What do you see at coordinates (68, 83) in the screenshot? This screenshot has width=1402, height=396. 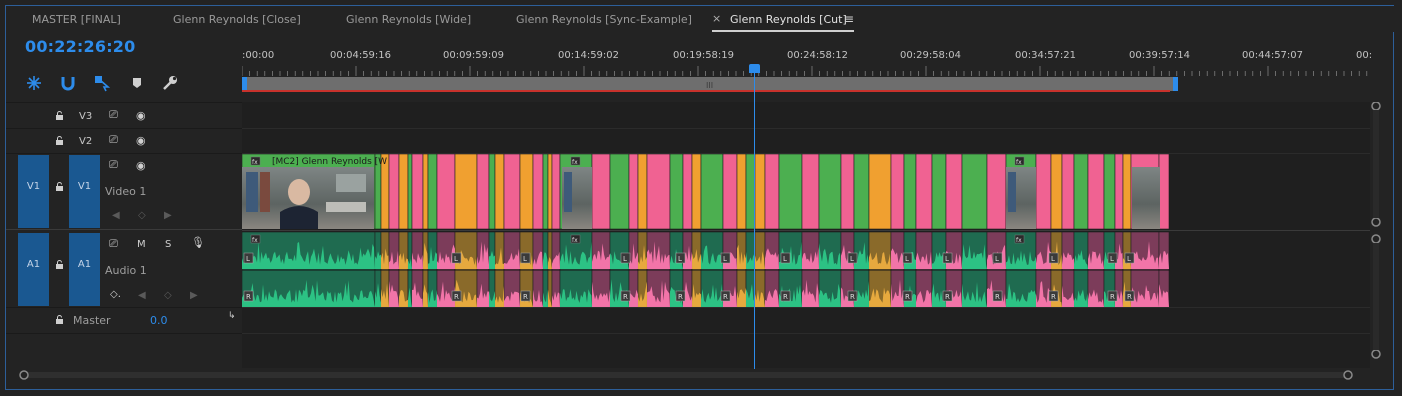 I see `snap-magnet-icon` at bounding box center [68, 83].